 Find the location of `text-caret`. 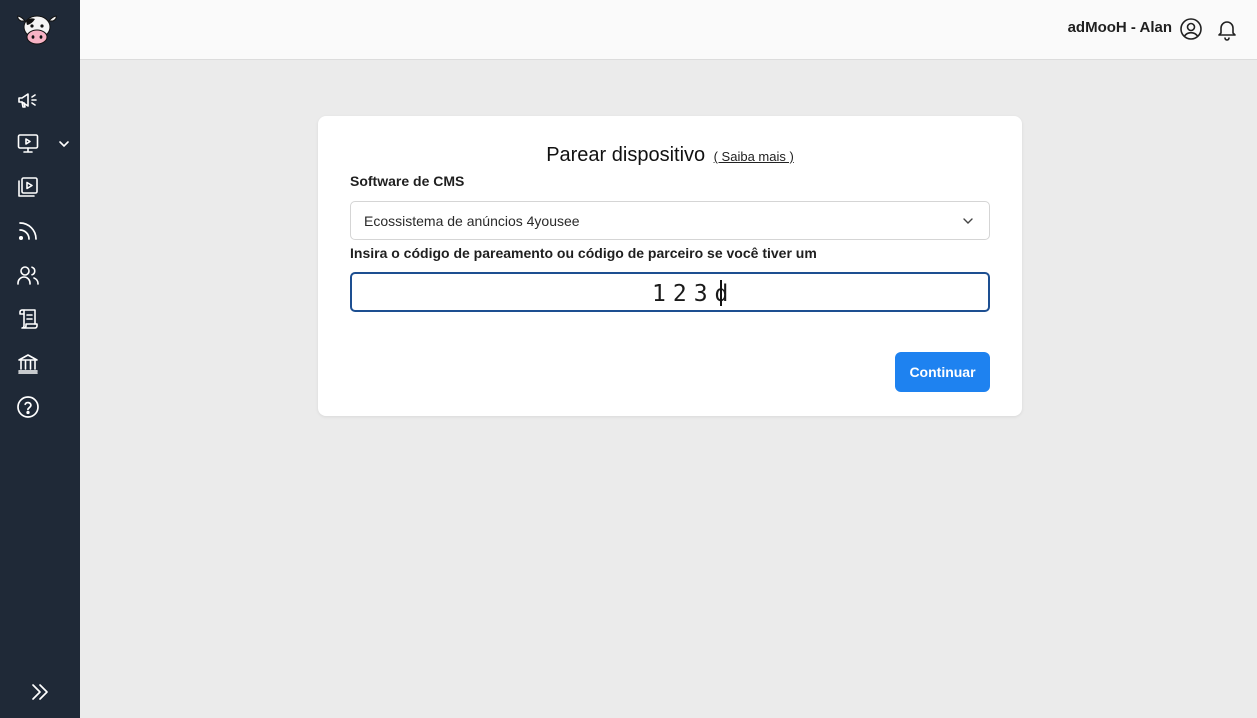

text-caret is located at coordinates (721, 293).